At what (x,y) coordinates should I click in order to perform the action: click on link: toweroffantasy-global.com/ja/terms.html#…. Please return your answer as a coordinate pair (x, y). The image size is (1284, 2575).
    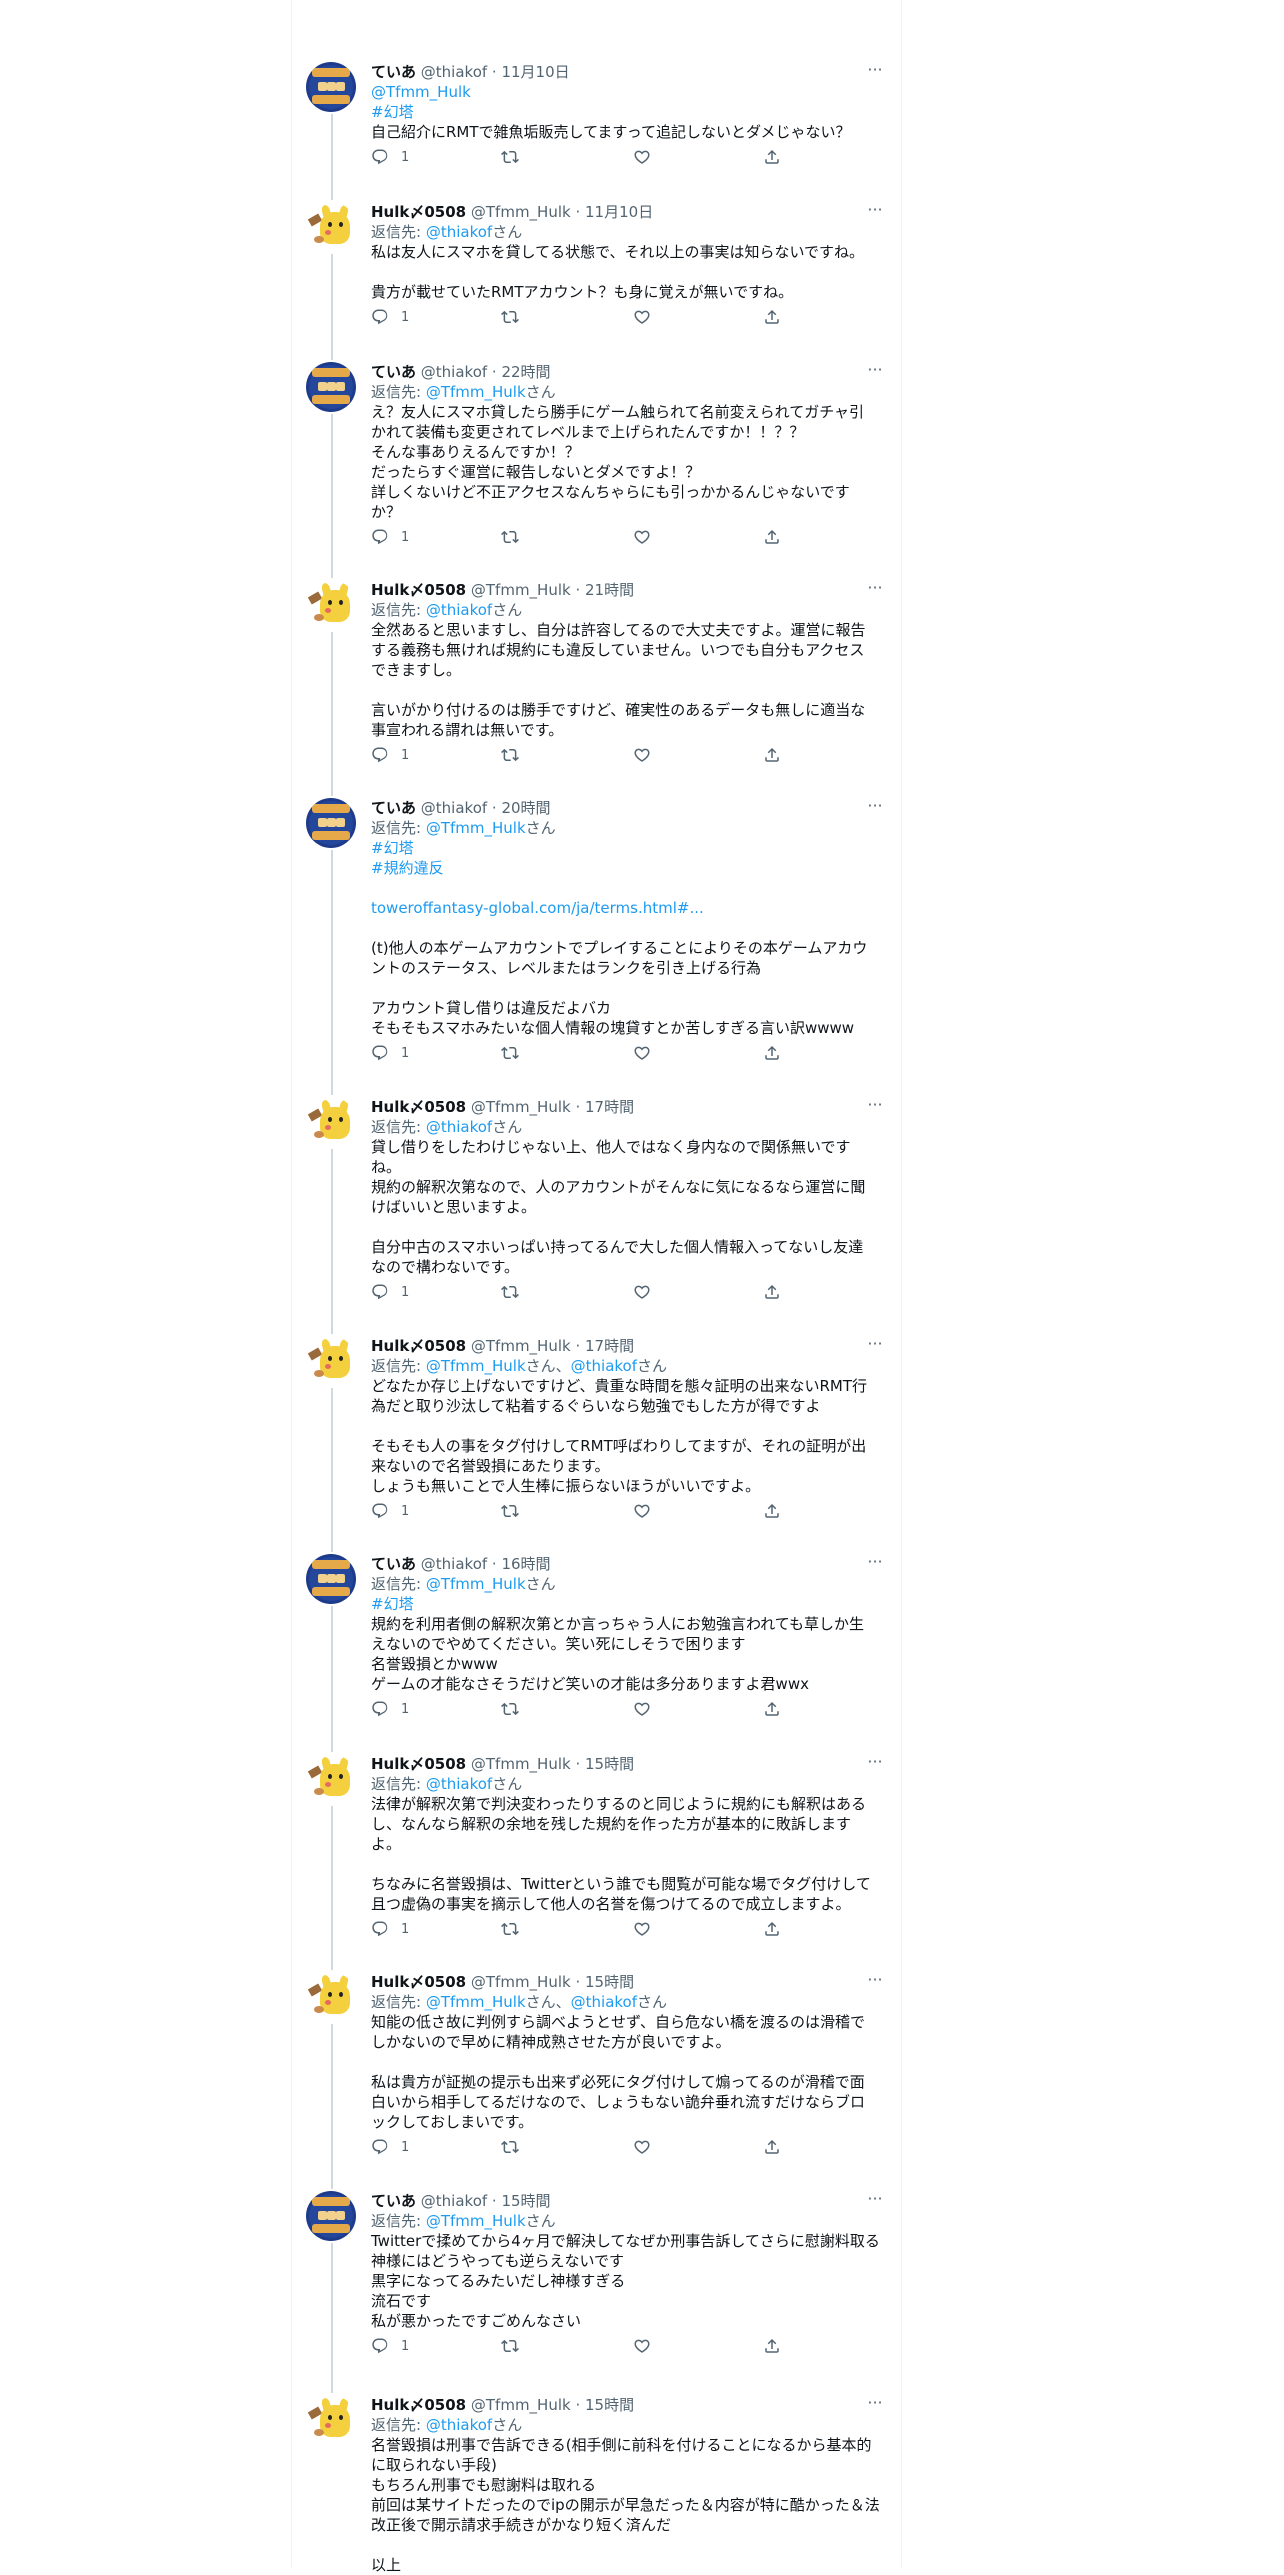
    Looking at the image, I should click on (629, 908).